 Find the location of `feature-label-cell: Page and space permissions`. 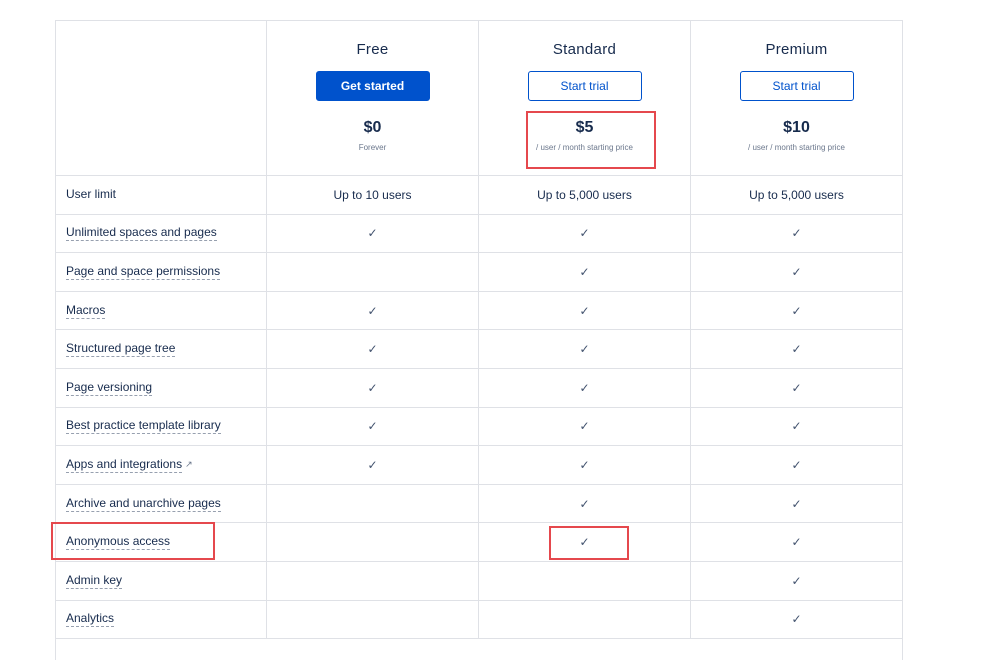

feature-label-cell: Page and space permissions is located at coordinates (161, 272).